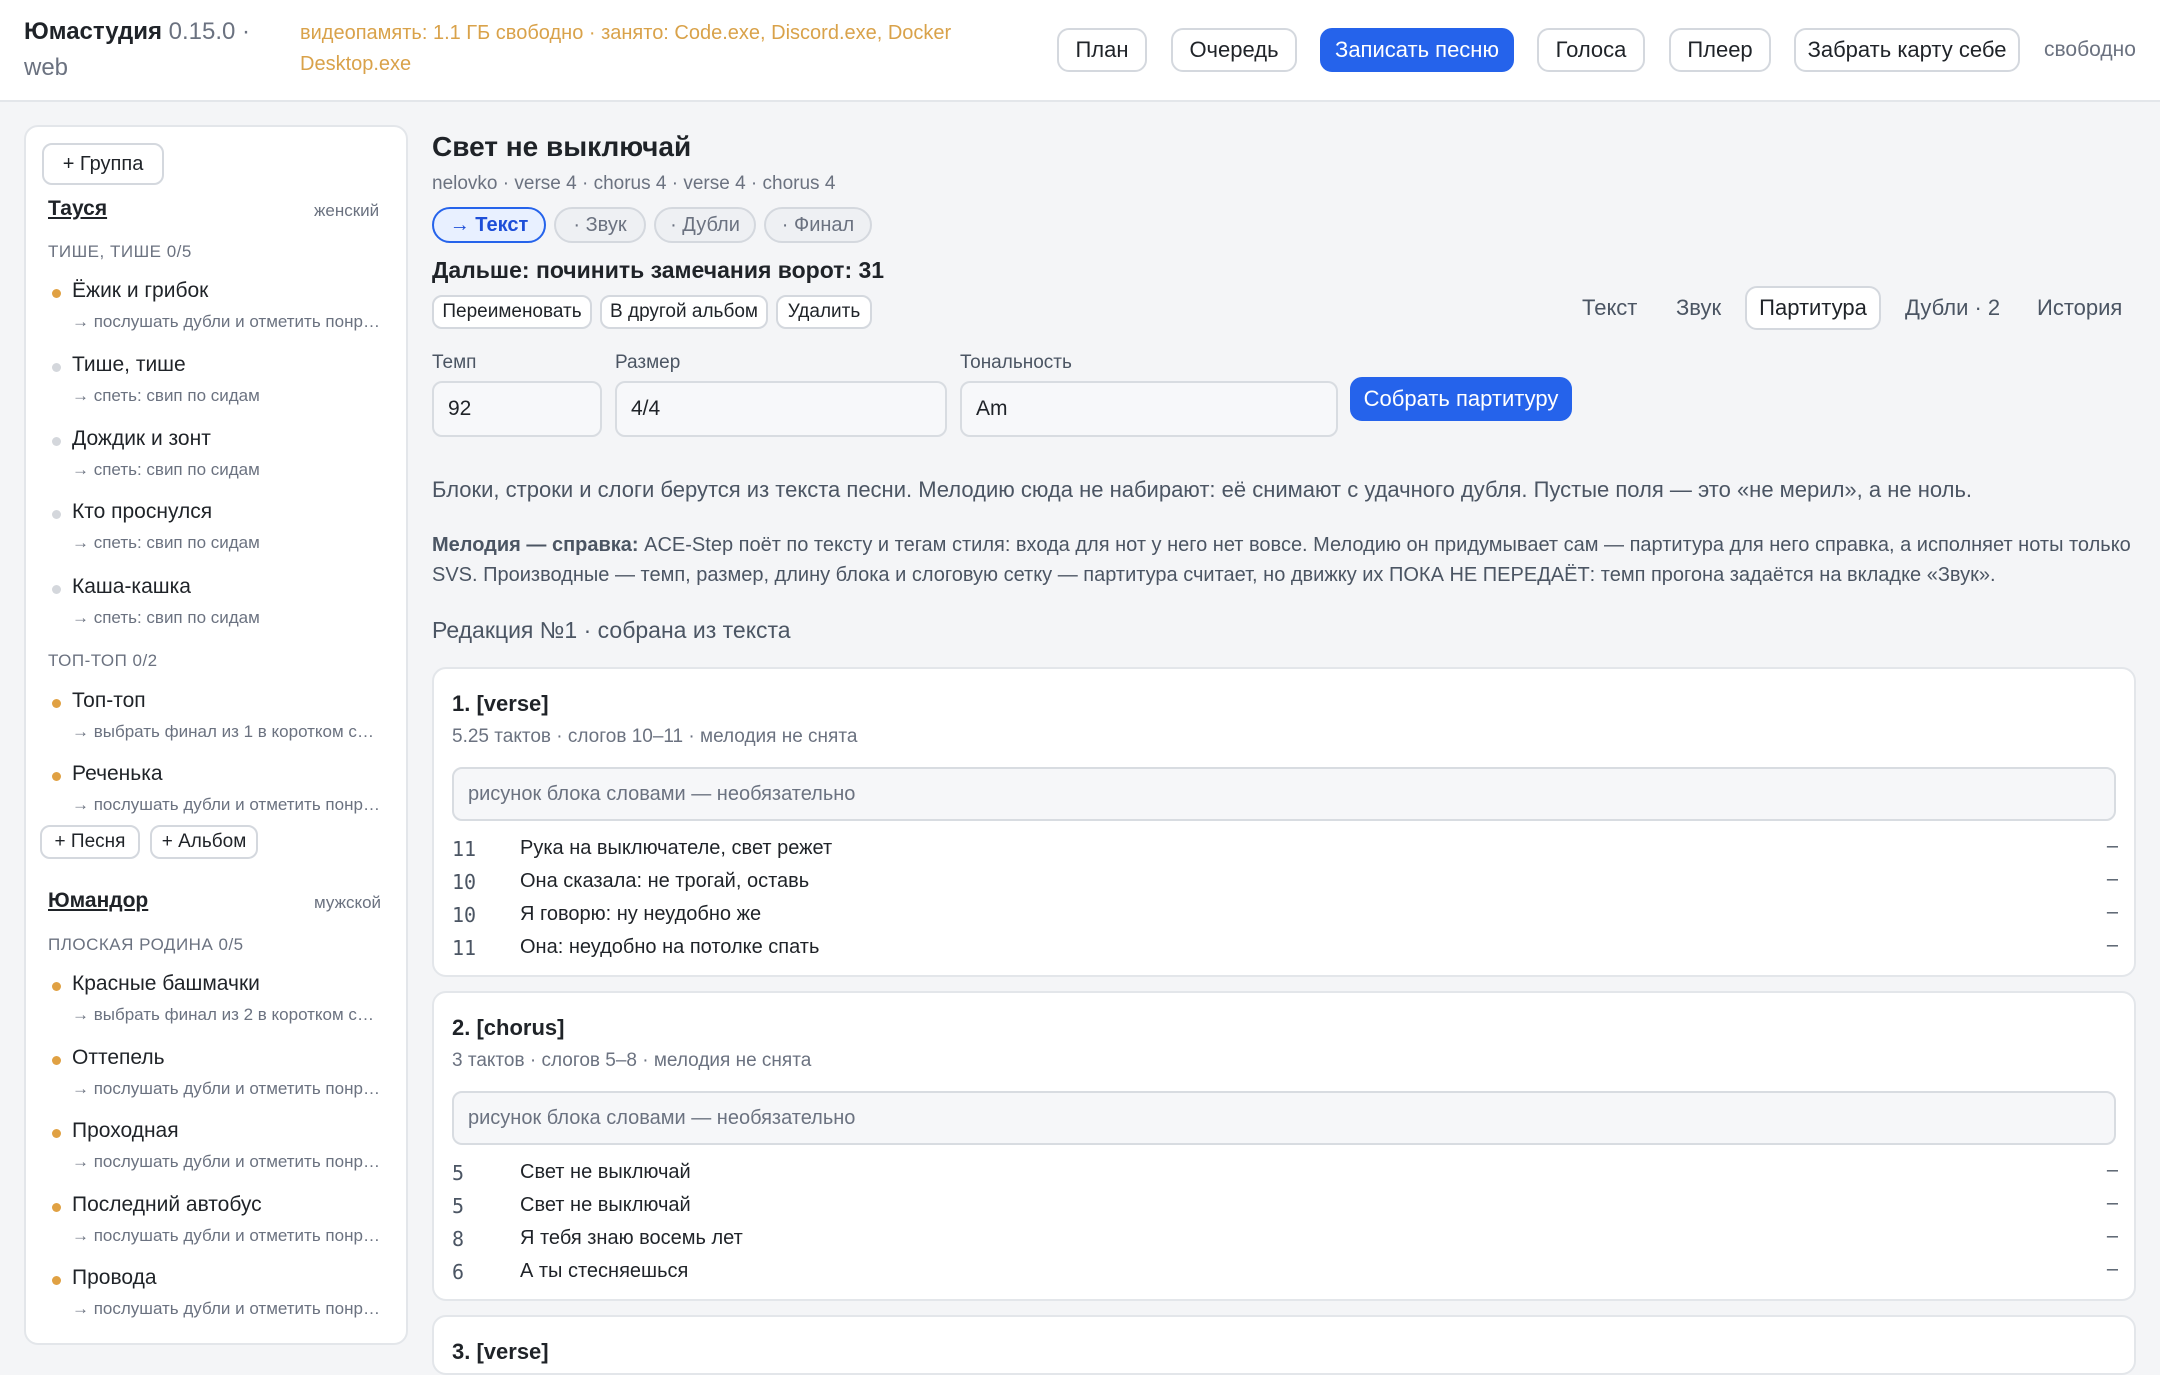 This screenshot has width=2160, height=1375. What do you see at coordinates (458, 1239) in the screenshot?
I see `syllable-count: 8` at bounding box center [458, 1239].